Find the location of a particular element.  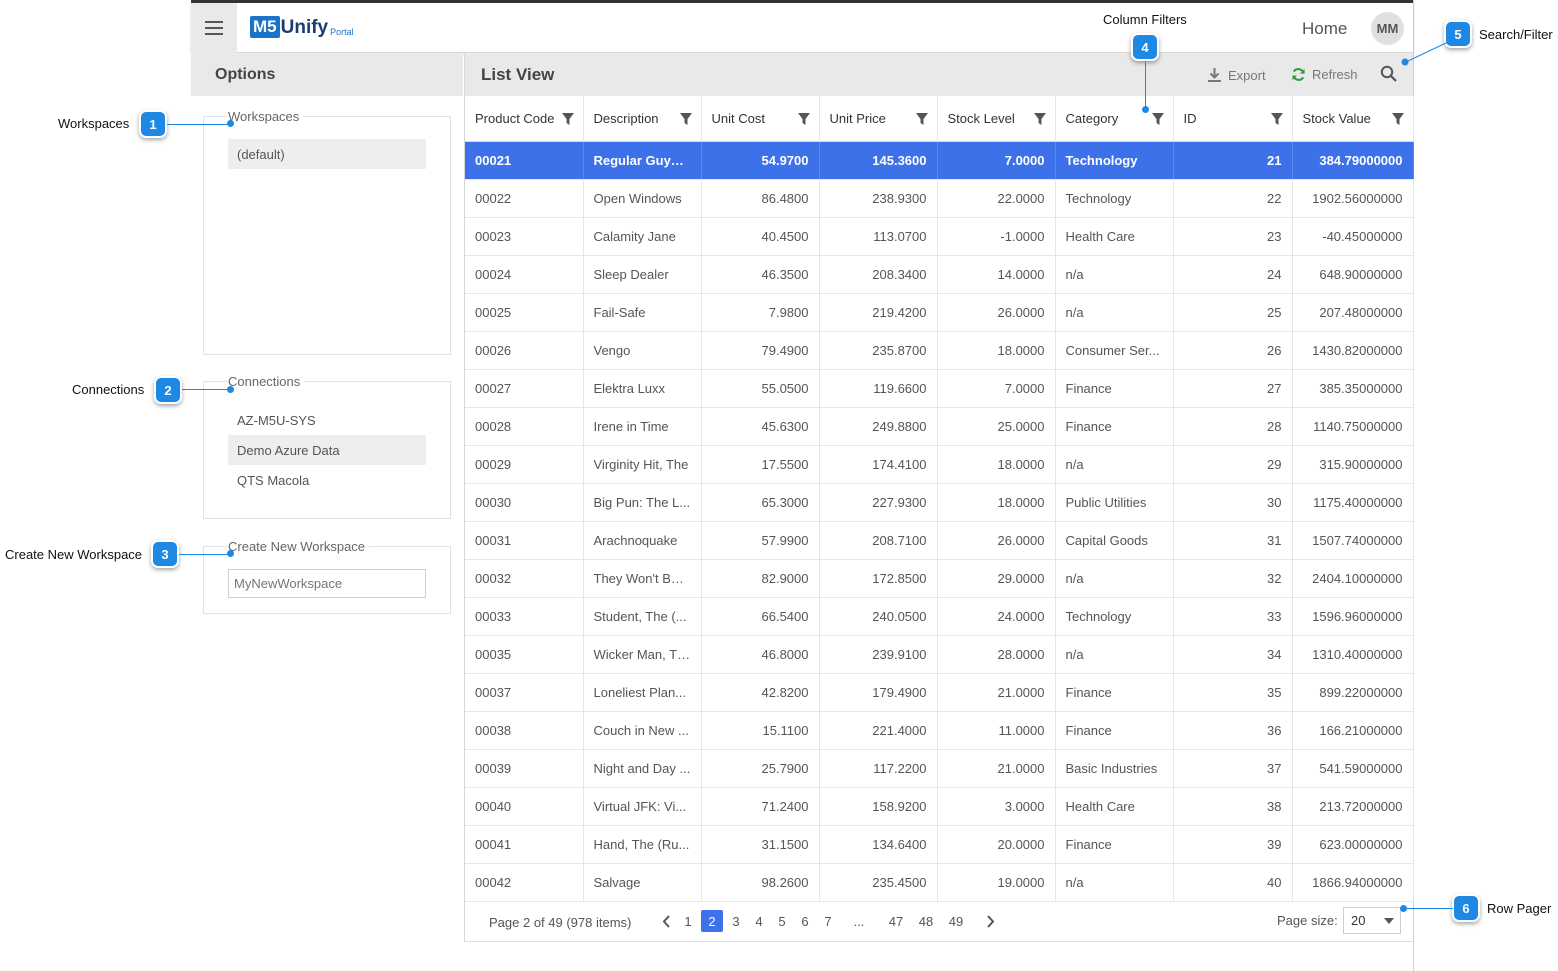

page-button: 49 is located at coordinates (956, 921).